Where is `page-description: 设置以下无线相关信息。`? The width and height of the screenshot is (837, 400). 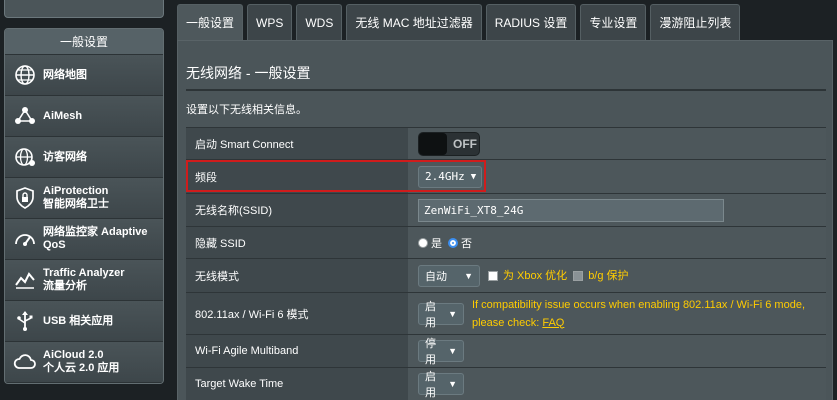
page-description: 设置以下无线相关信息。 is located at coordinates (246, 110).